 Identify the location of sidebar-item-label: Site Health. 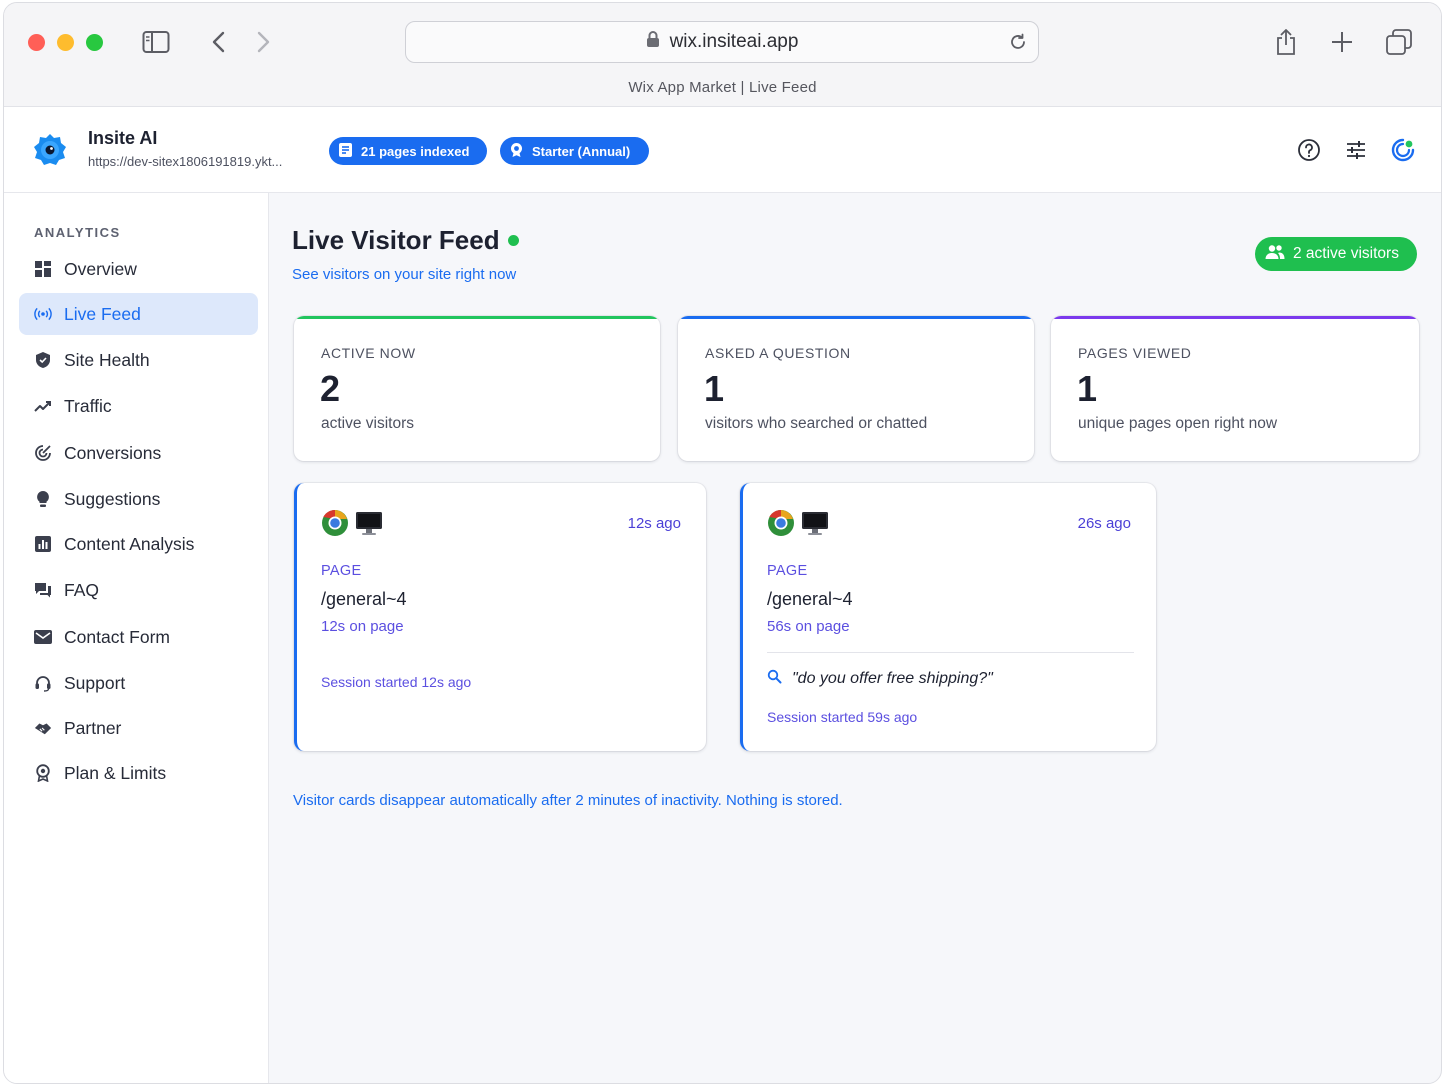
(107, 359).